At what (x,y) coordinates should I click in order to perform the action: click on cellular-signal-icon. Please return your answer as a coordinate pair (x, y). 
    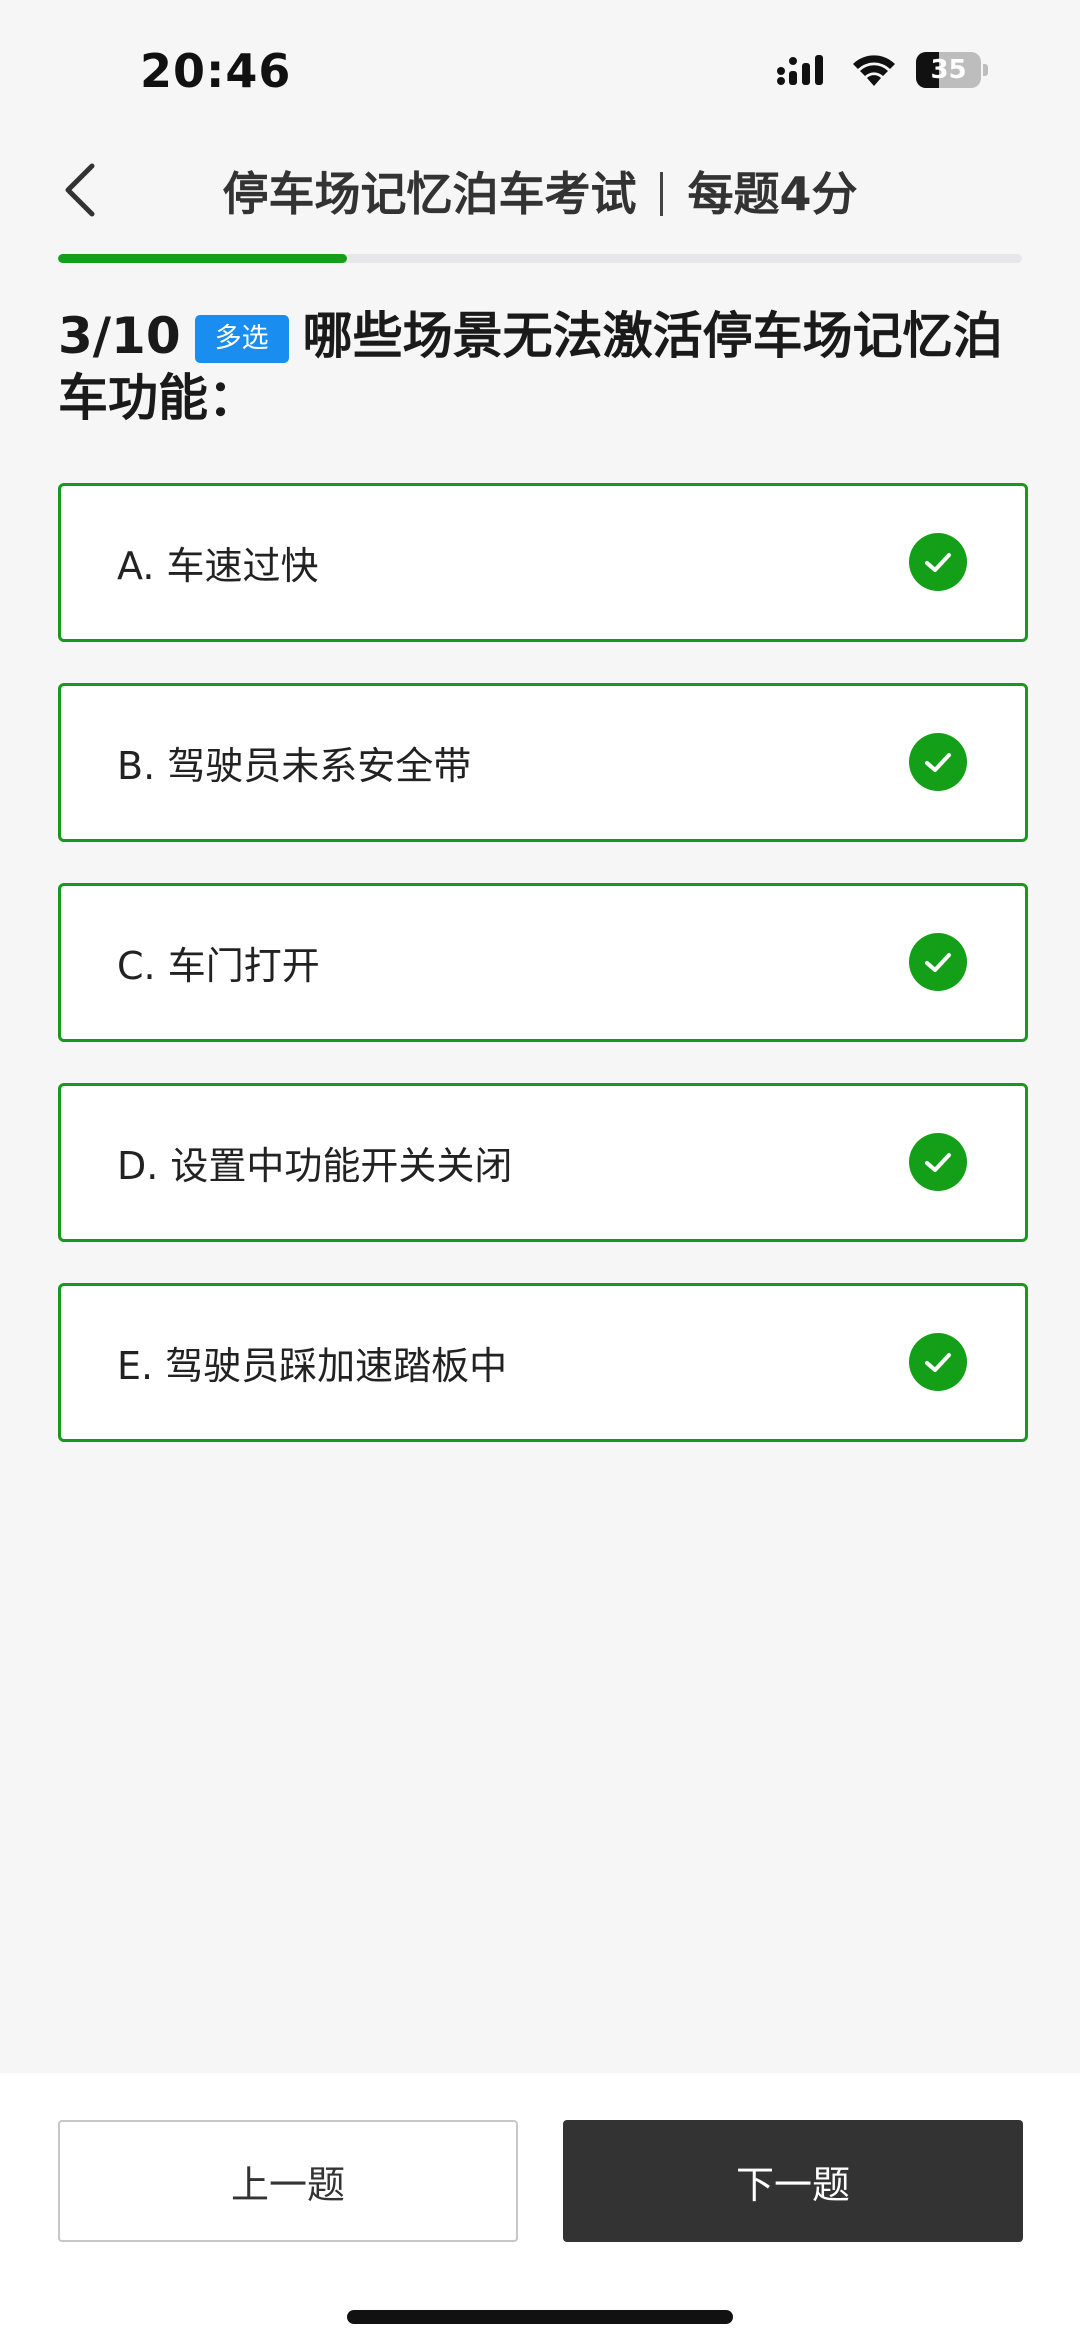
    Looking at the image, I should click on (800, 70).